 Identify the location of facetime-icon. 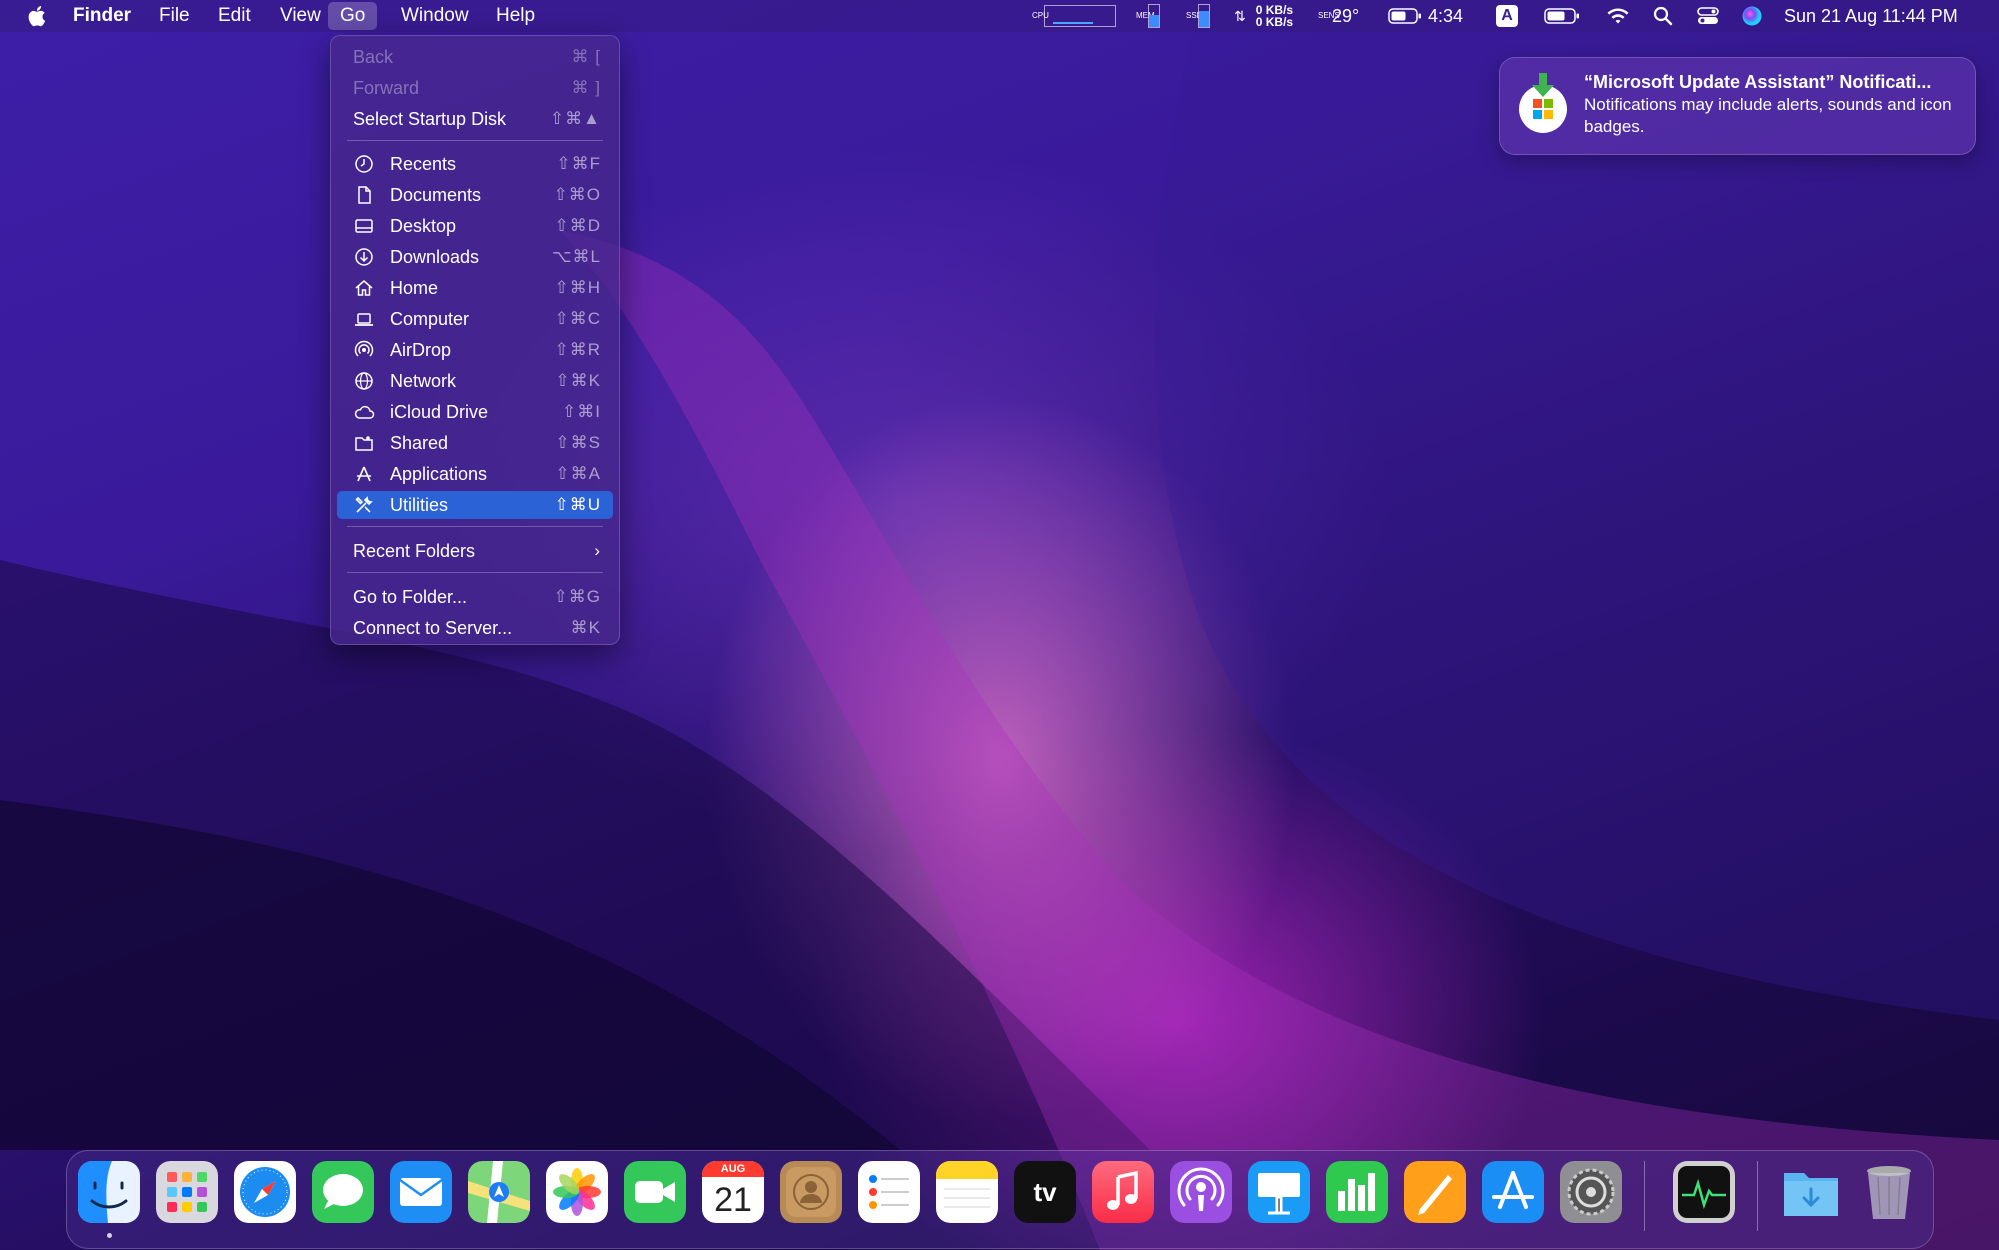
(655, 1192).